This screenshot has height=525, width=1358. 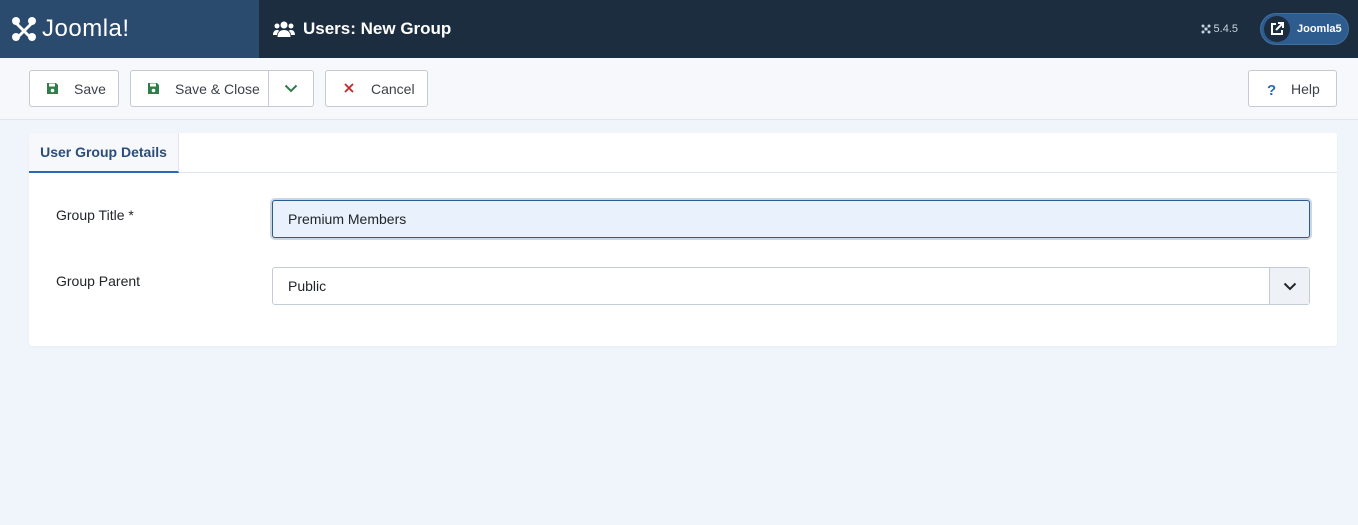 What do you see at coordinates (307, 286) in the screenshot?
I see `group-parent-value: Public` at bounding box center [307, 286].